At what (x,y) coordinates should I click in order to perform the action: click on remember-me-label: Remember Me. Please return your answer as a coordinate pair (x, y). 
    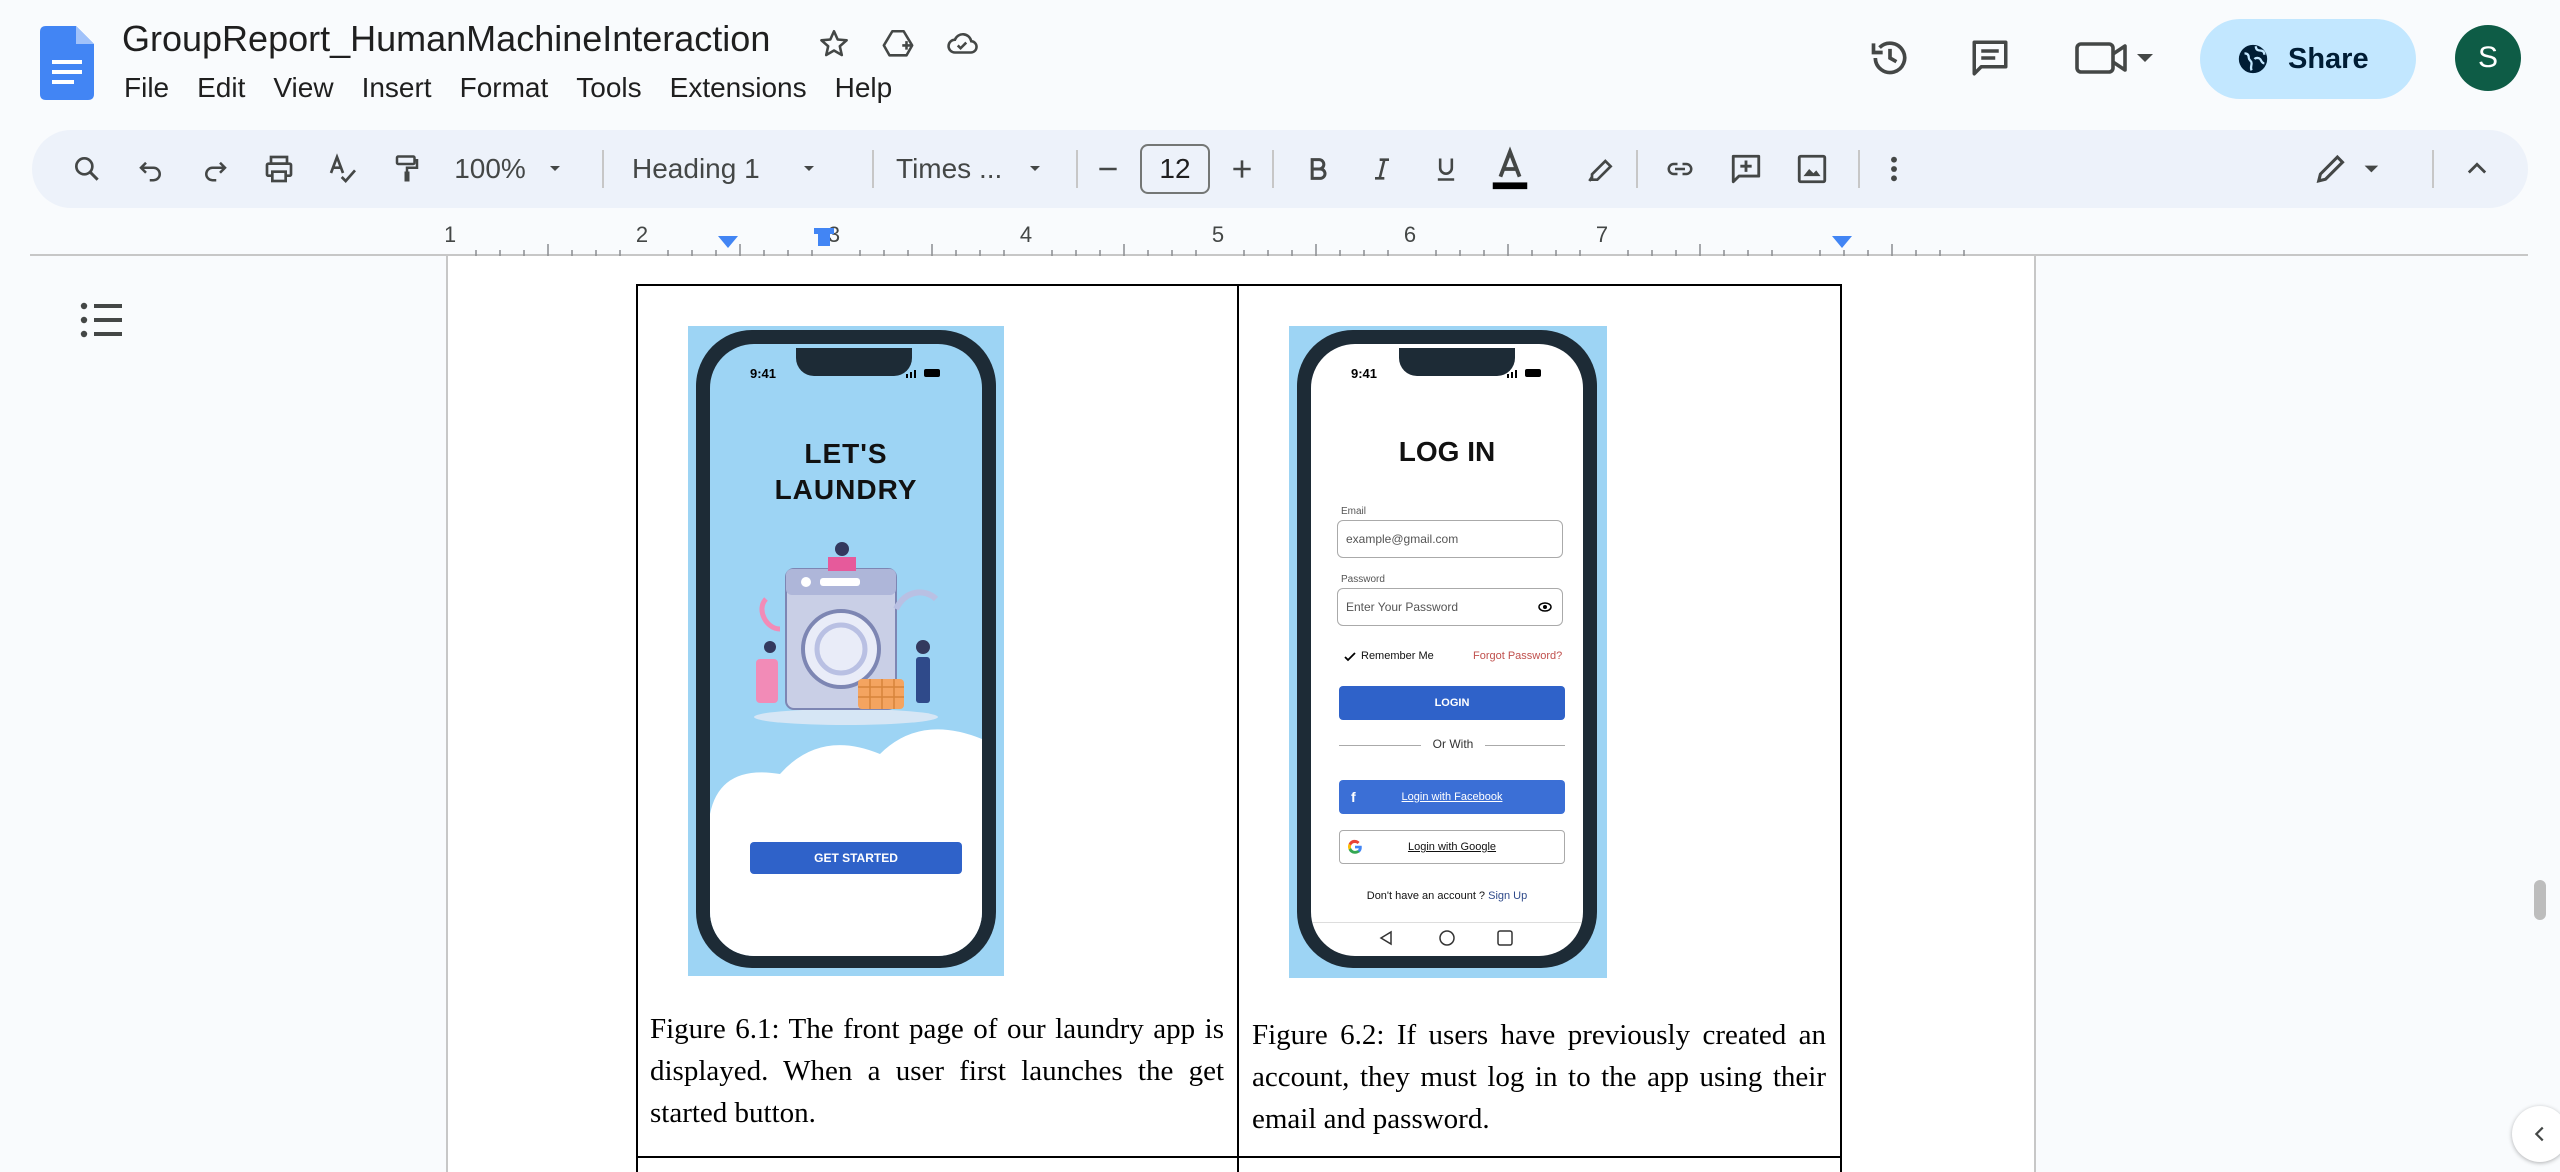
    Looking at the image, I should click on (1397, 656).